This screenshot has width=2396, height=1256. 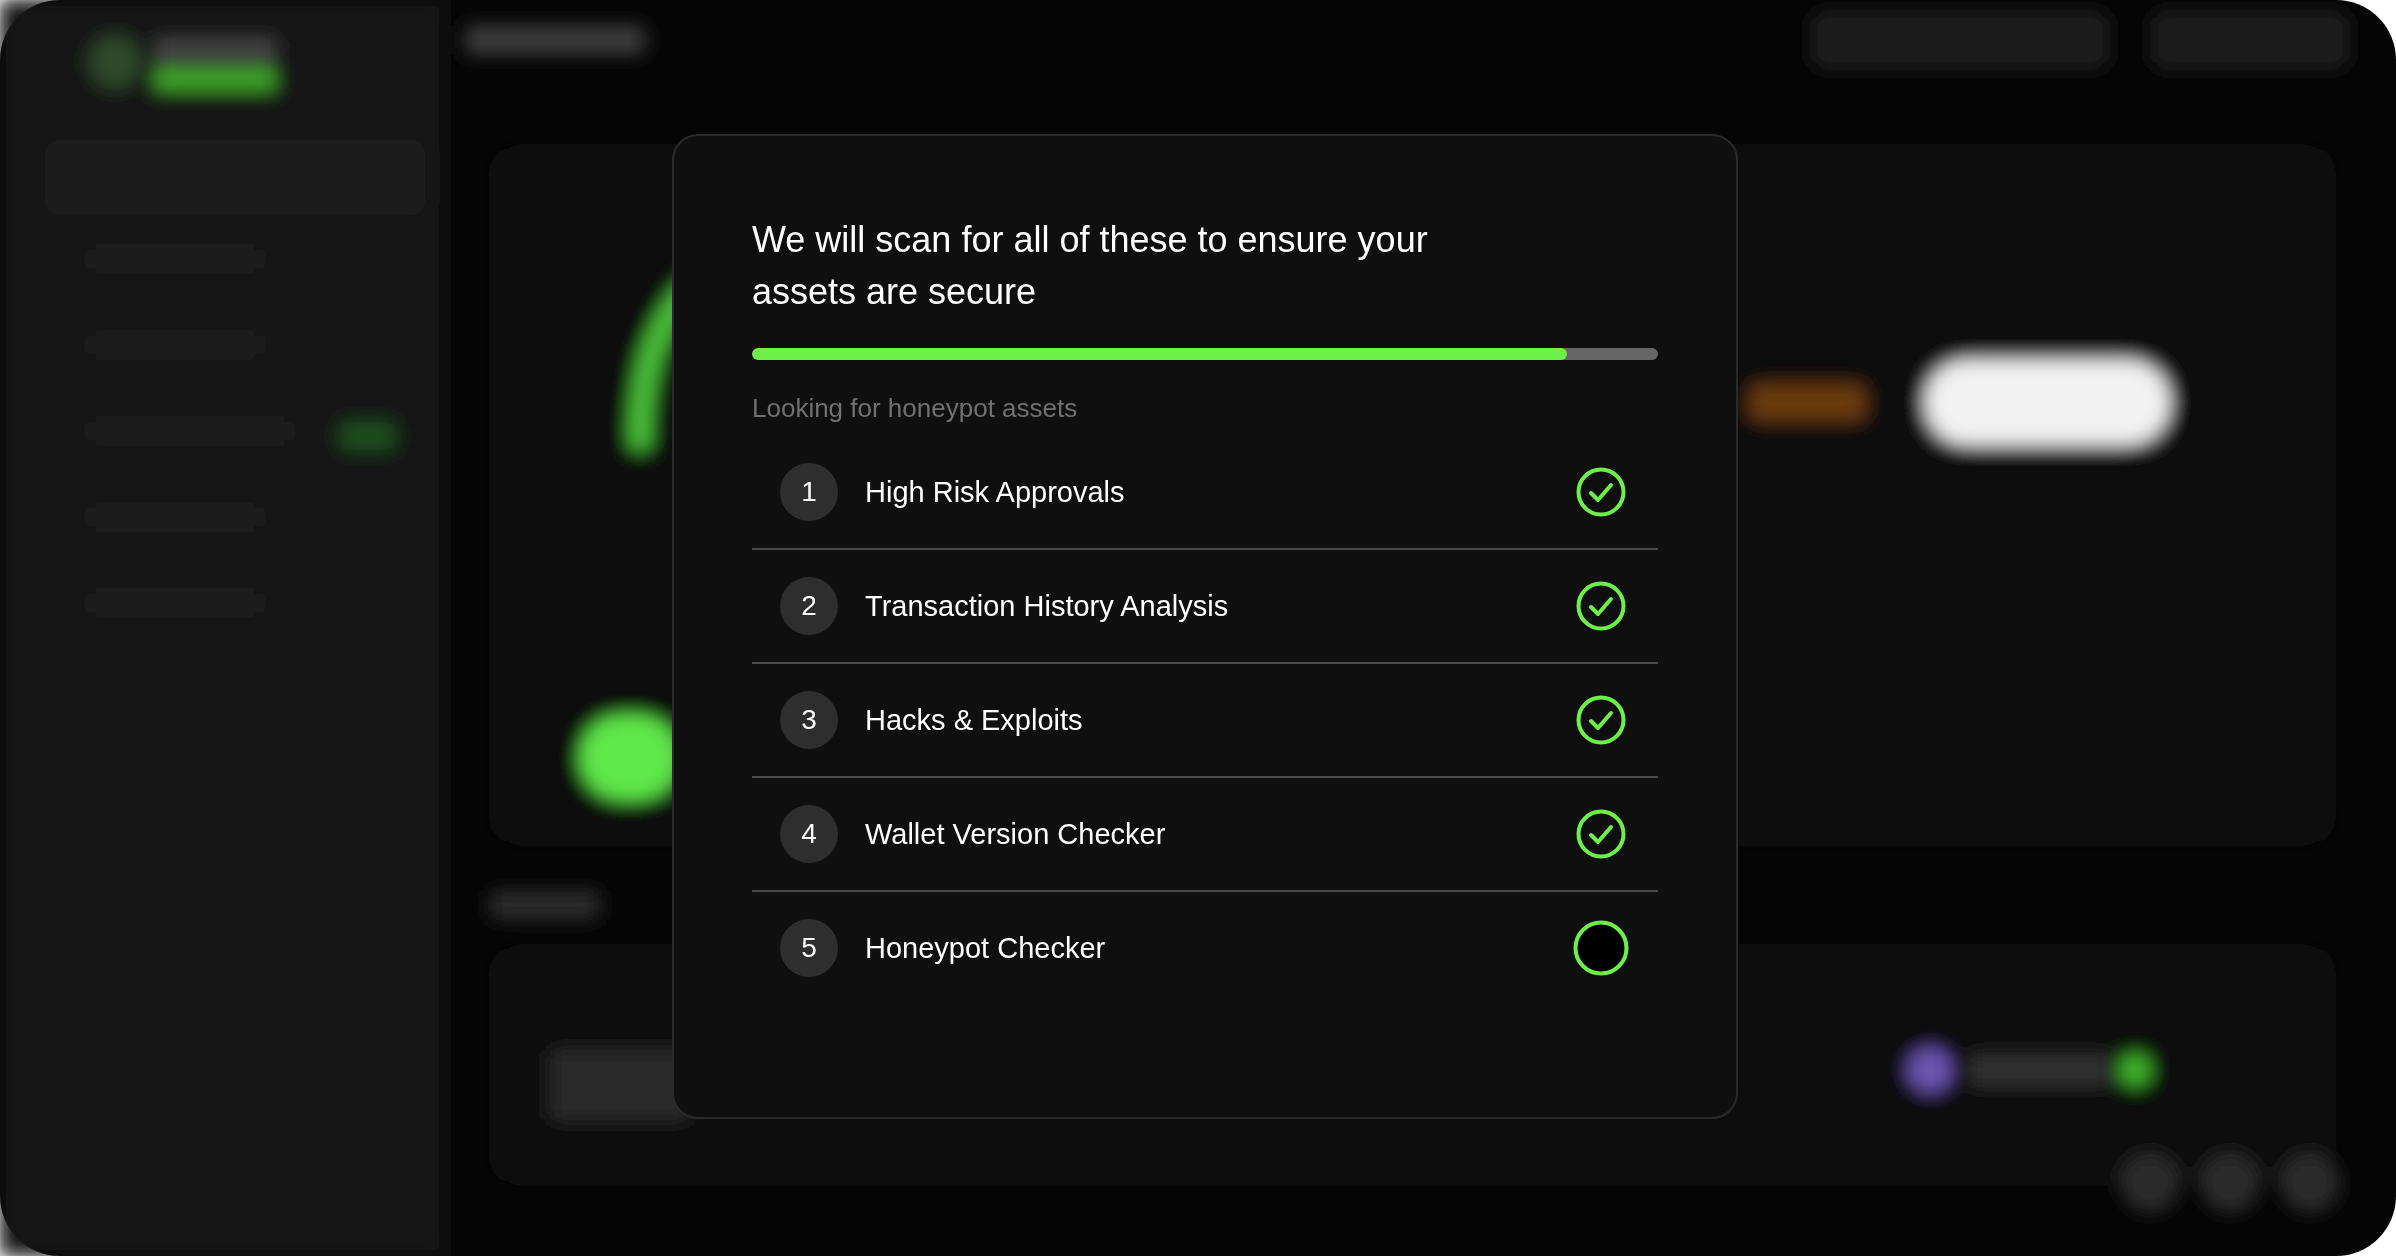 I want to click on step-label: High Risk Approvals, so click(x=995, y=492).